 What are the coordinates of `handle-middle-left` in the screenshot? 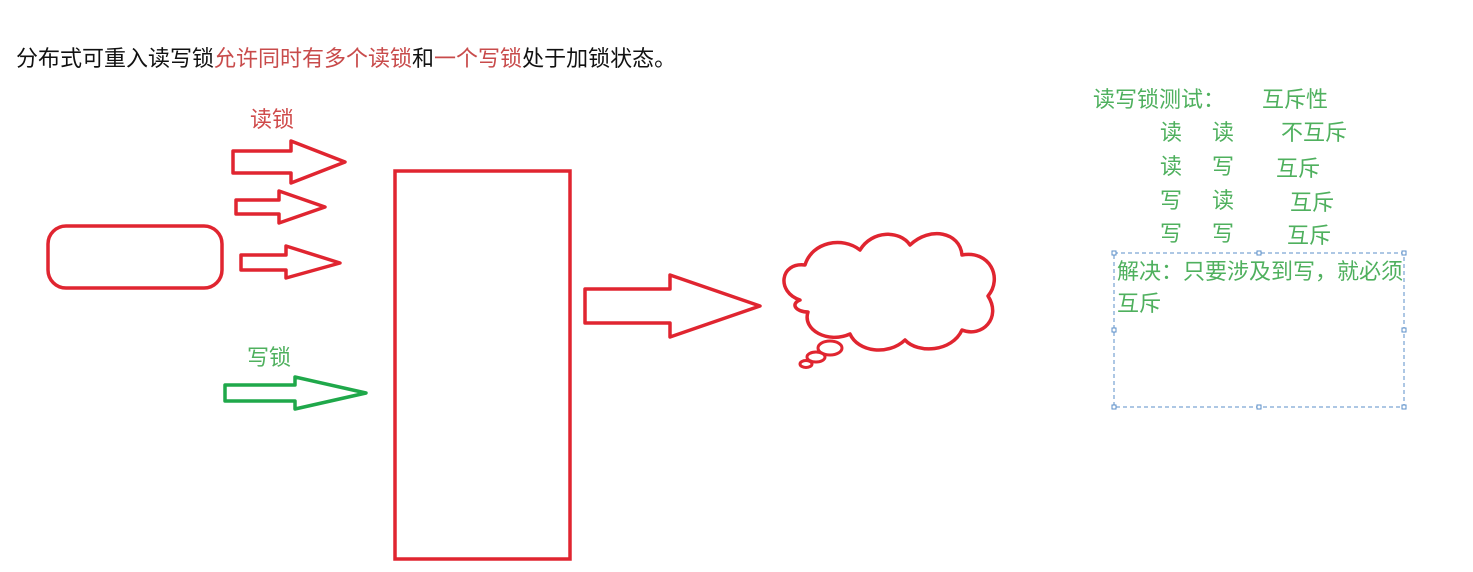 It's located at (1114, 330).